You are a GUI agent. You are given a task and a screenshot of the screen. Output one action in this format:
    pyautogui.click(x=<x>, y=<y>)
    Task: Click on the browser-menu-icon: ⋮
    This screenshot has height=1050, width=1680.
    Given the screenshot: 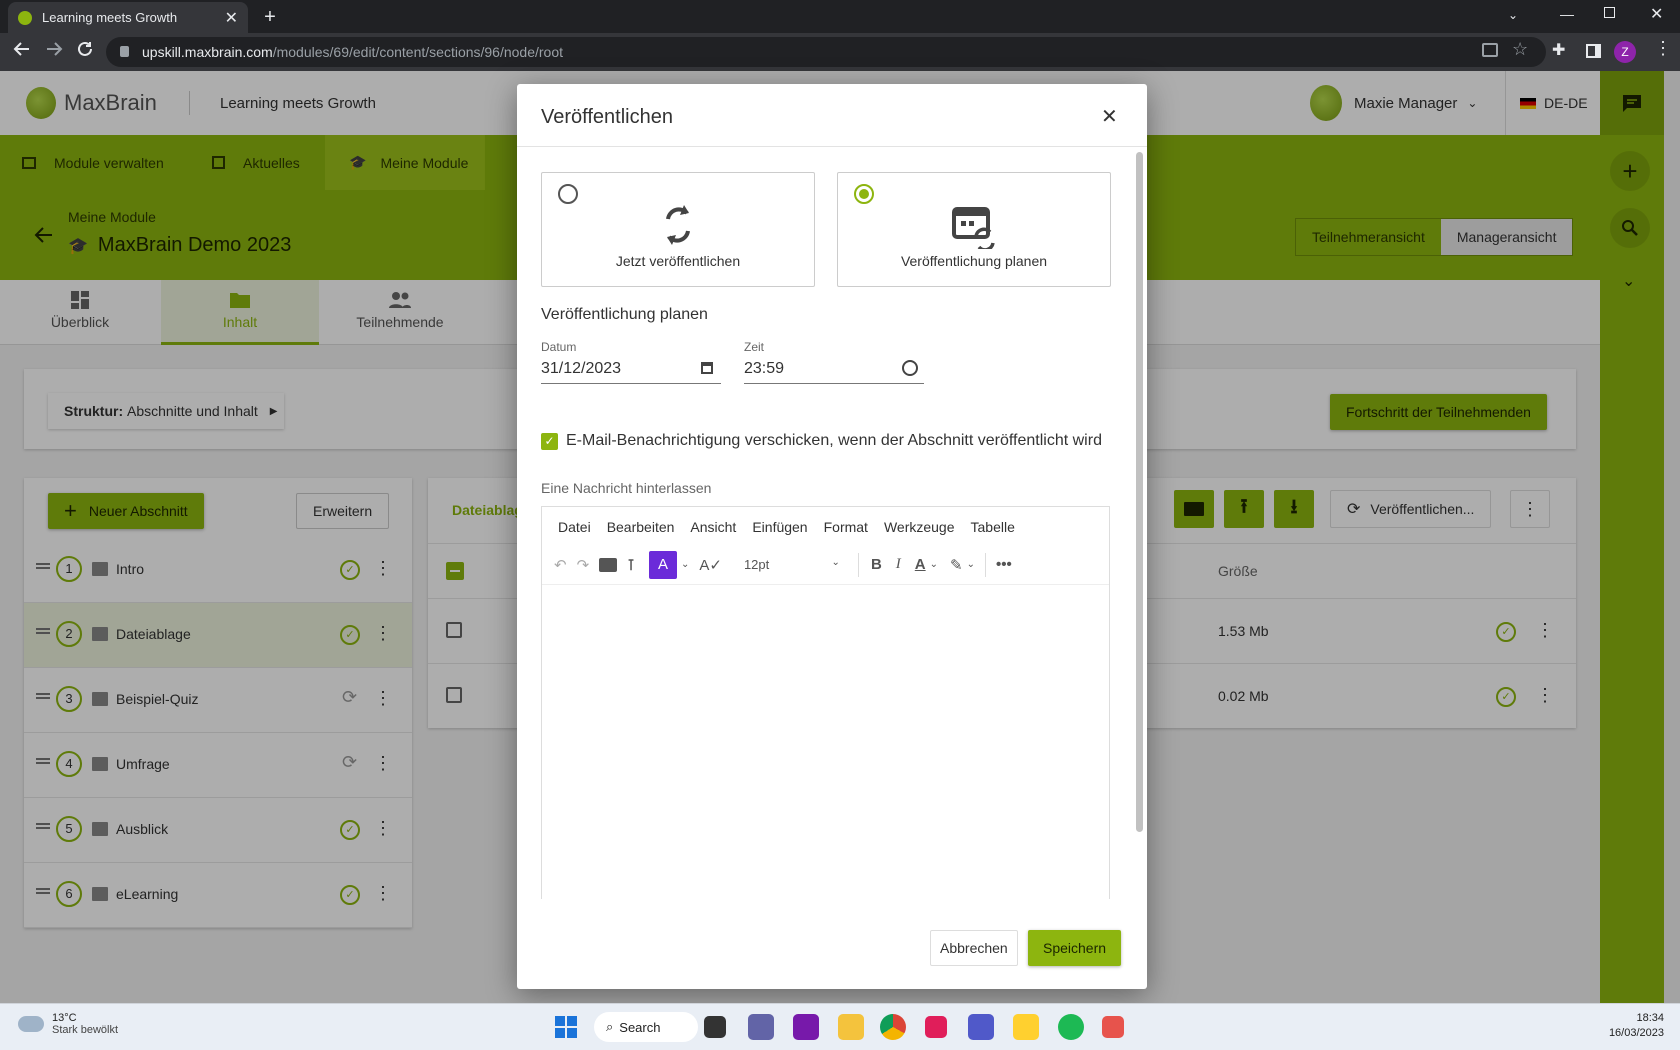 What is the action you would take?
    pyautogui.click(x=1663, y=48)
    